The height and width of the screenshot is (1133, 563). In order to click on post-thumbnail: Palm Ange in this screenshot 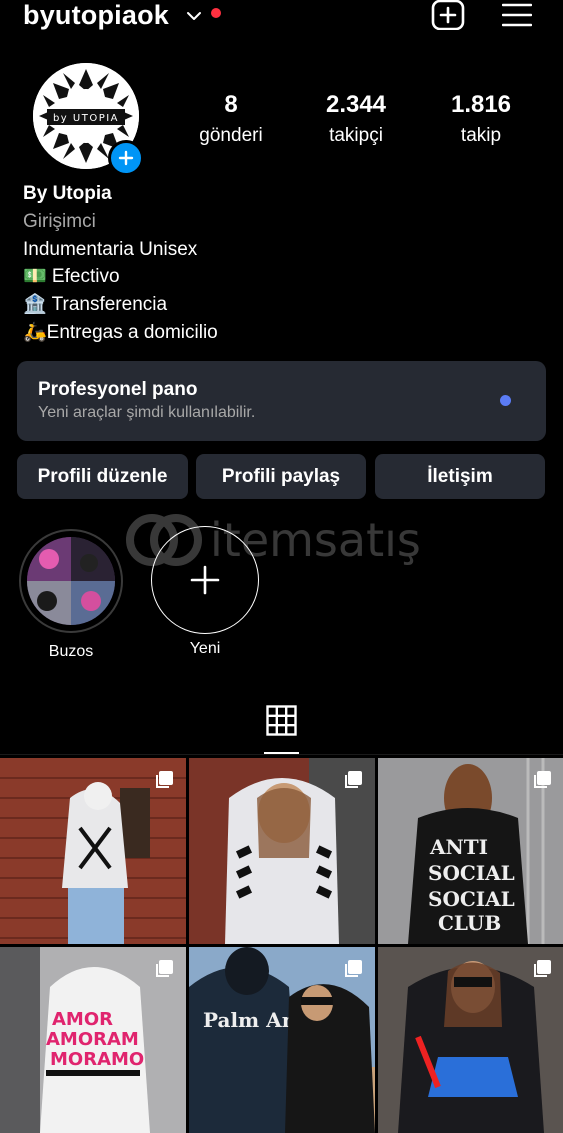, I will do `click(282, 1040)`.